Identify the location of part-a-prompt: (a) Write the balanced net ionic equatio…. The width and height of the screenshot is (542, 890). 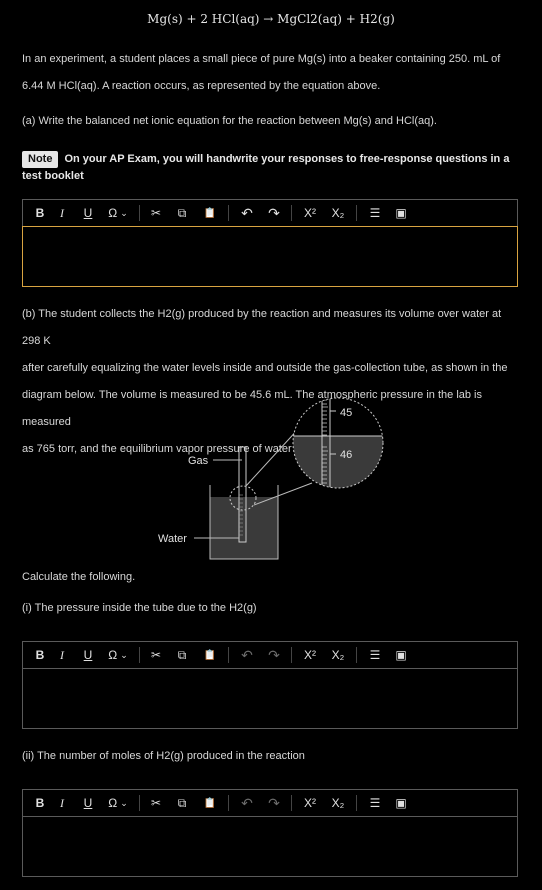
(229, 121).